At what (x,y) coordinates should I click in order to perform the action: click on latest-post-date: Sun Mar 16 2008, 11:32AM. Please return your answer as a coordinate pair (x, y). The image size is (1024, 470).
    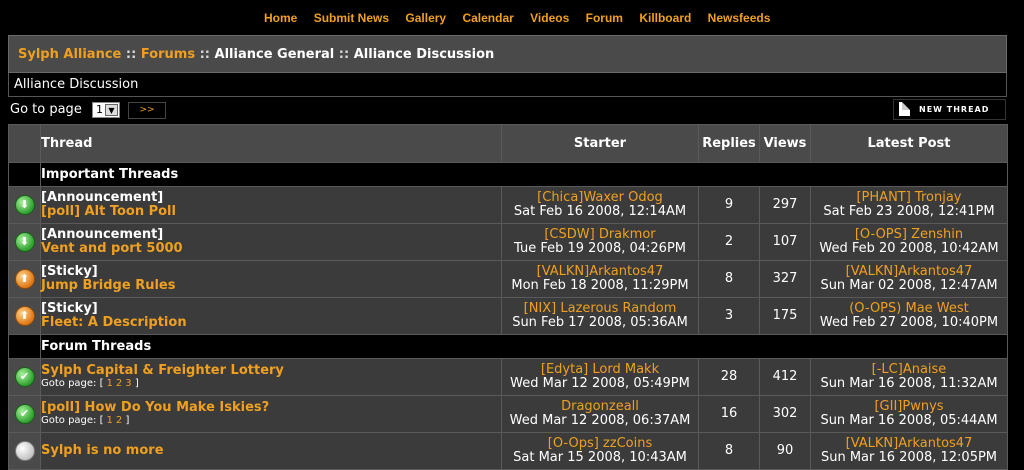
    Looking at the image, I should click on (909, 383).